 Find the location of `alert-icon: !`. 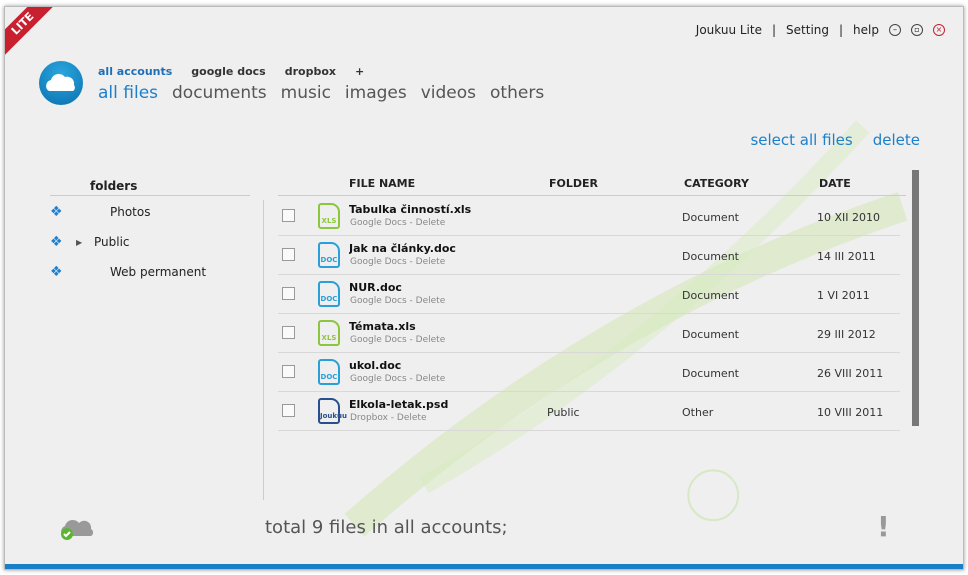

alert-icon: ! is located at coordinates (883, 526).